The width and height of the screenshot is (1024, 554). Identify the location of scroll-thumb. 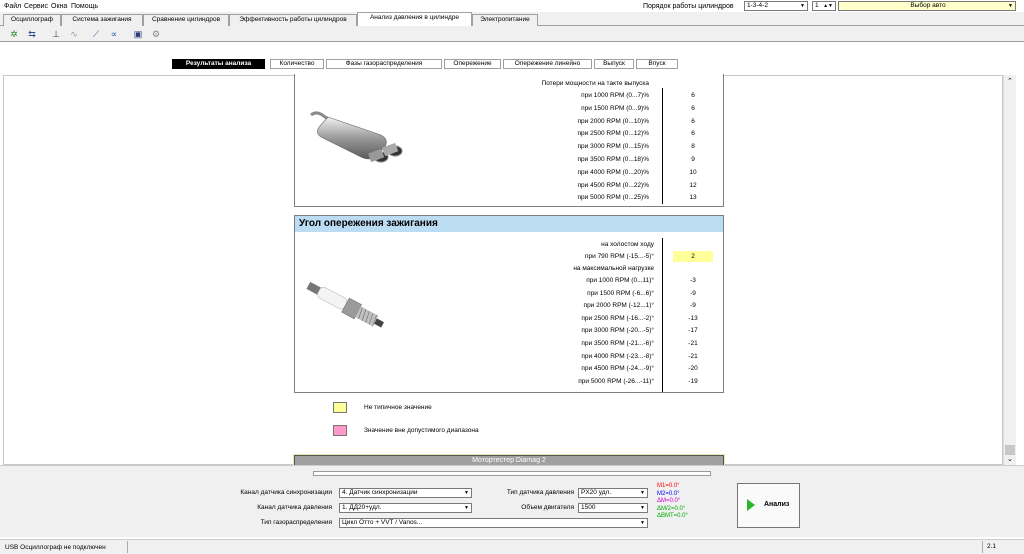
(1010, 450).